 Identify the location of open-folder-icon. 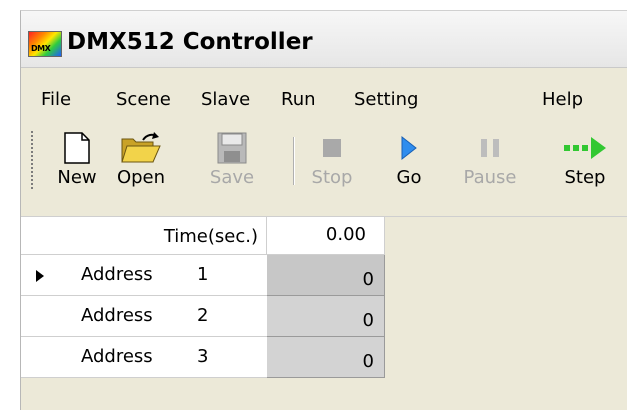
(141, 147).